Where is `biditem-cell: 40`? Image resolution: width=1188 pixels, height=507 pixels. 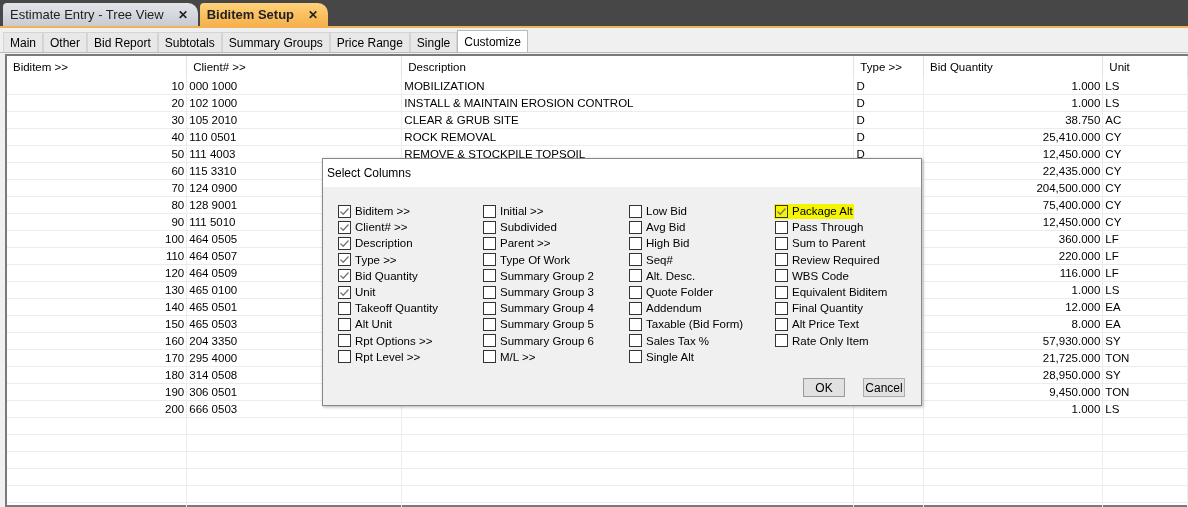
biditem-cell: 40 is located at coordinates (178, 137).